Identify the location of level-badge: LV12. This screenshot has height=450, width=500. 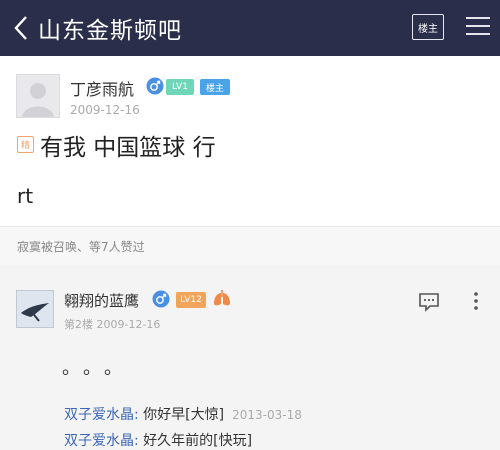
(191, 300).